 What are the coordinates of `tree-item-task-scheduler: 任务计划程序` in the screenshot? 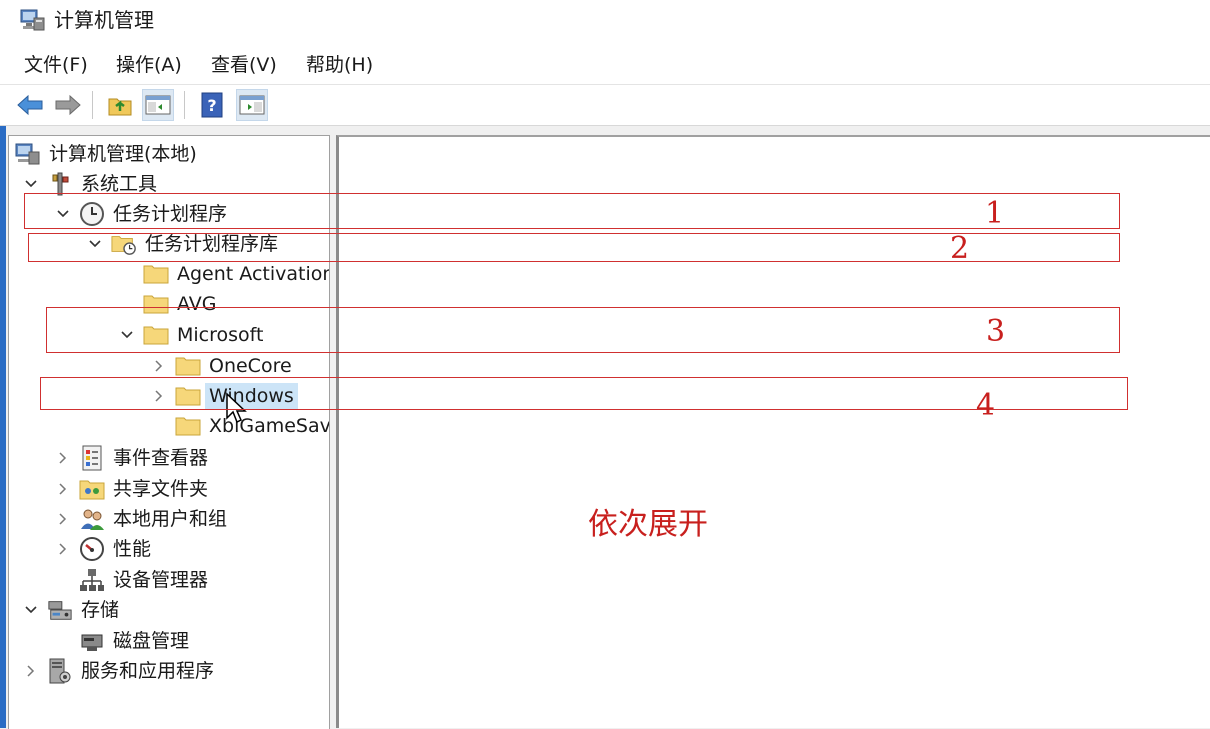 It's located at (141, 214).